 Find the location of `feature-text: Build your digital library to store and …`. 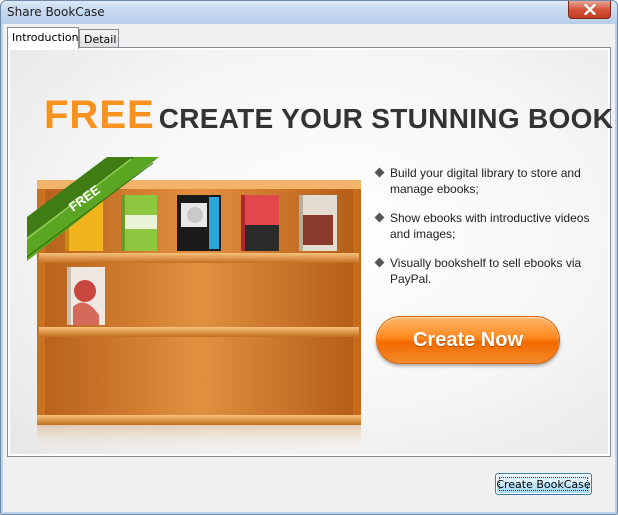

feature-text: Build your digital library to store and … is located at coordinates (485, 181).